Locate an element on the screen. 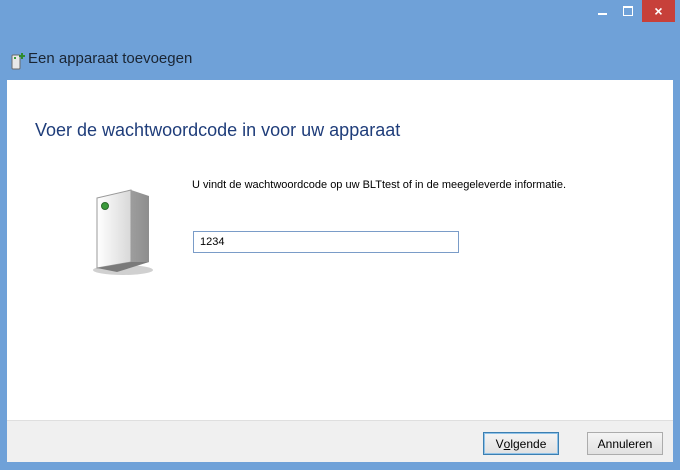 This screenshot has height=470, width=680. next-button: Vo lgende is located at coordinates (521, 443).